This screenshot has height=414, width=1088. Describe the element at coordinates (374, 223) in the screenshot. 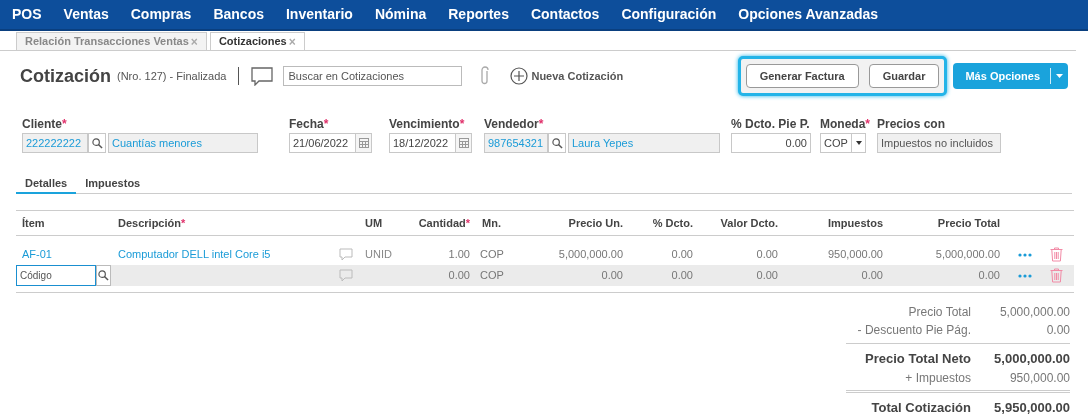

I see `column-header: UM` at that location.